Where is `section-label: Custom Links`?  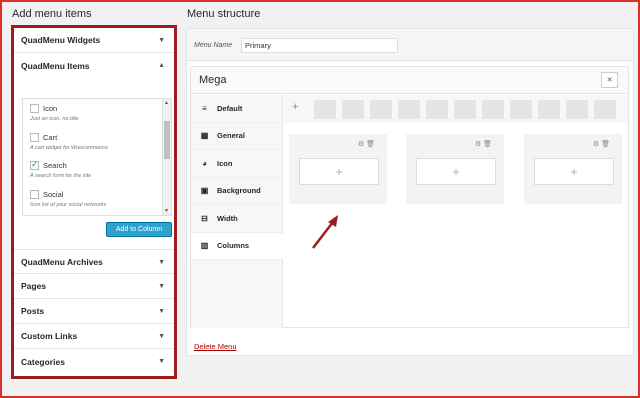
section-label: Custom Links is located at coordinates (49, 336).